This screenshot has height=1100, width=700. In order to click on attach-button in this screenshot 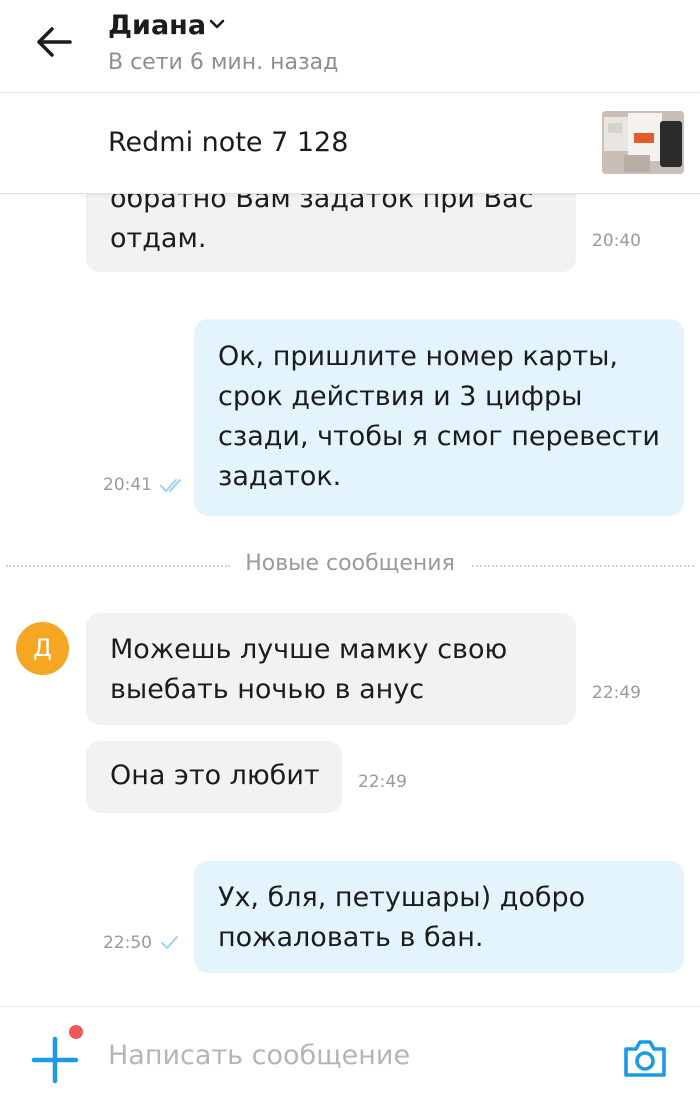, I will do `click(55, 1060)`.